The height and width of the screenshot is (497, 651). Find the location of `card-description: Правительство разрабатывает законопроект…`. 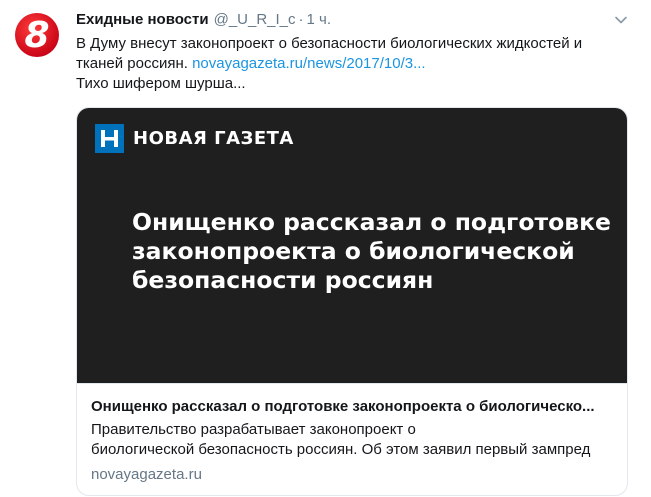

card-description: Правительство разрабатывает законопроект… is located at coordinates (352, 440).